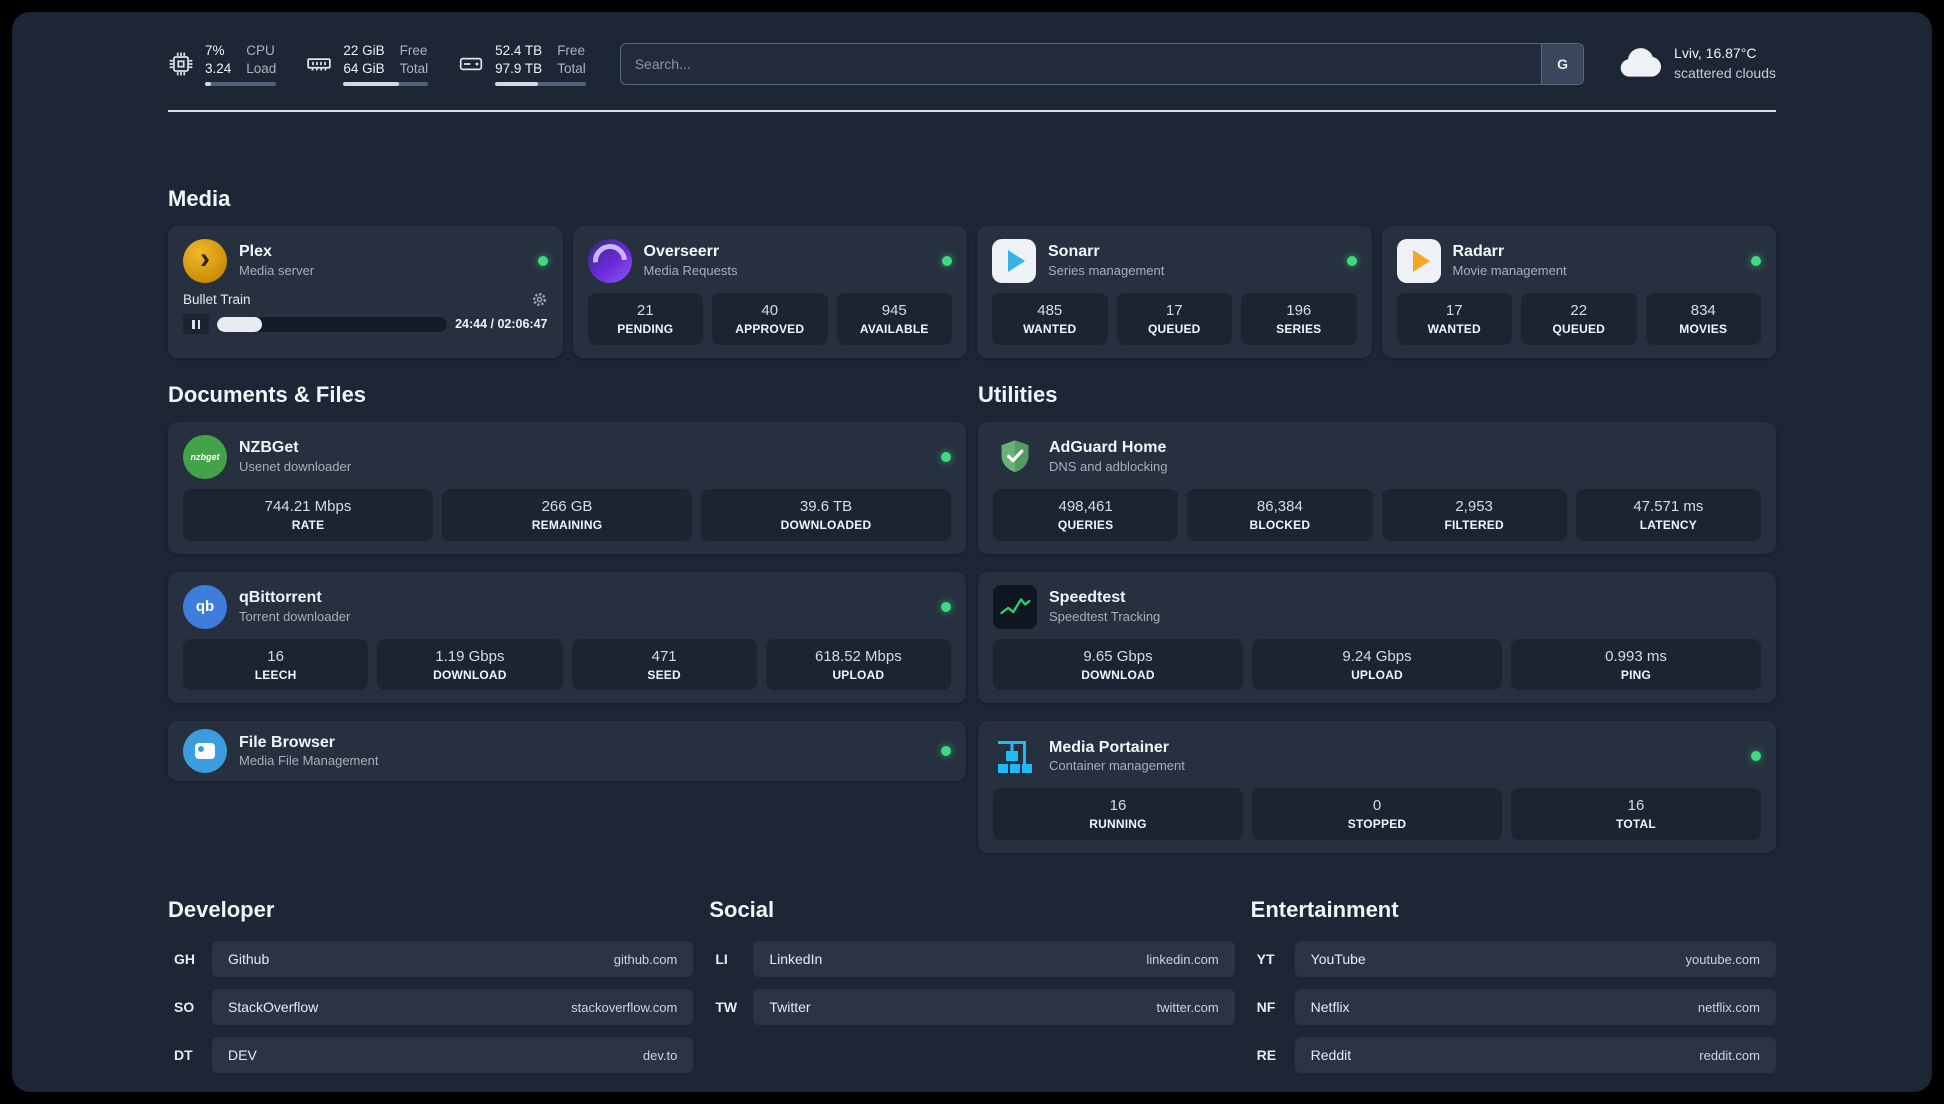  I want to click on stat-label: APPROVED, so click(770, 329).